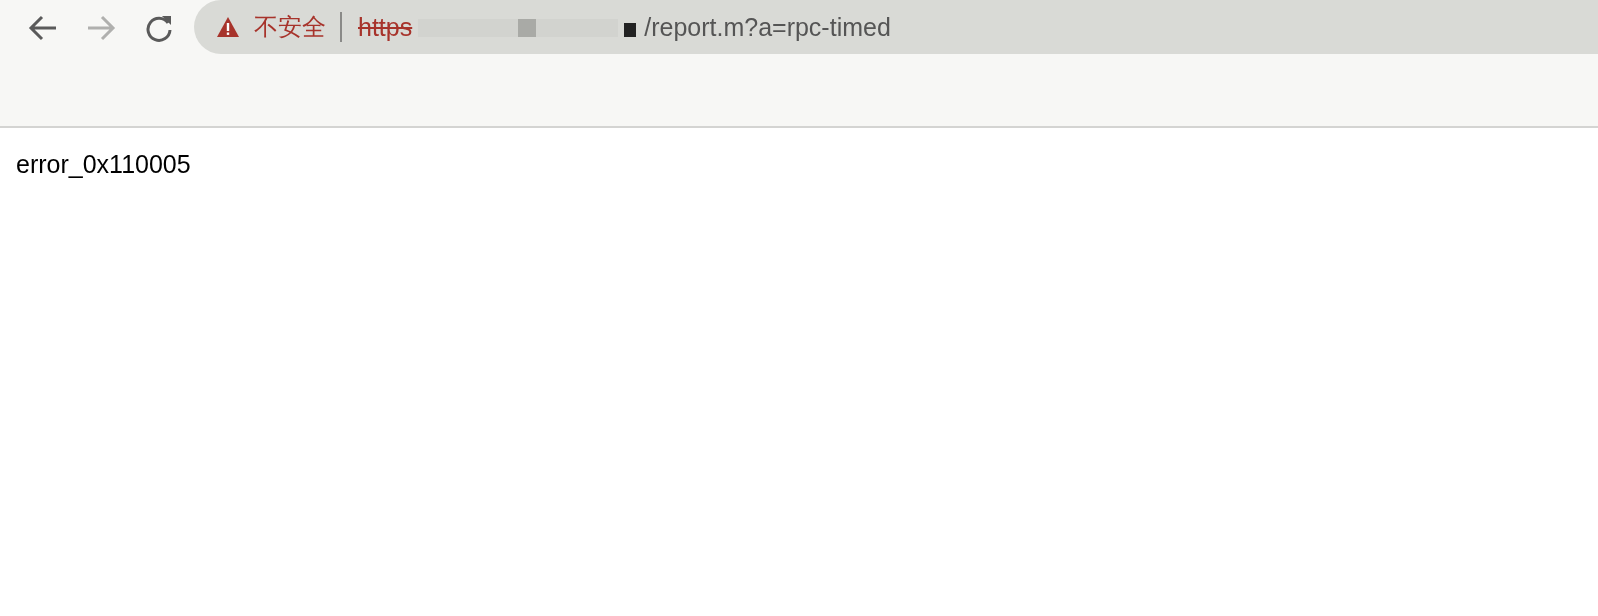 The image size is (1598, 616). Describe the element at coordinates (43, 28) in the screenshot. I see `back-arrow-icon` at that location.